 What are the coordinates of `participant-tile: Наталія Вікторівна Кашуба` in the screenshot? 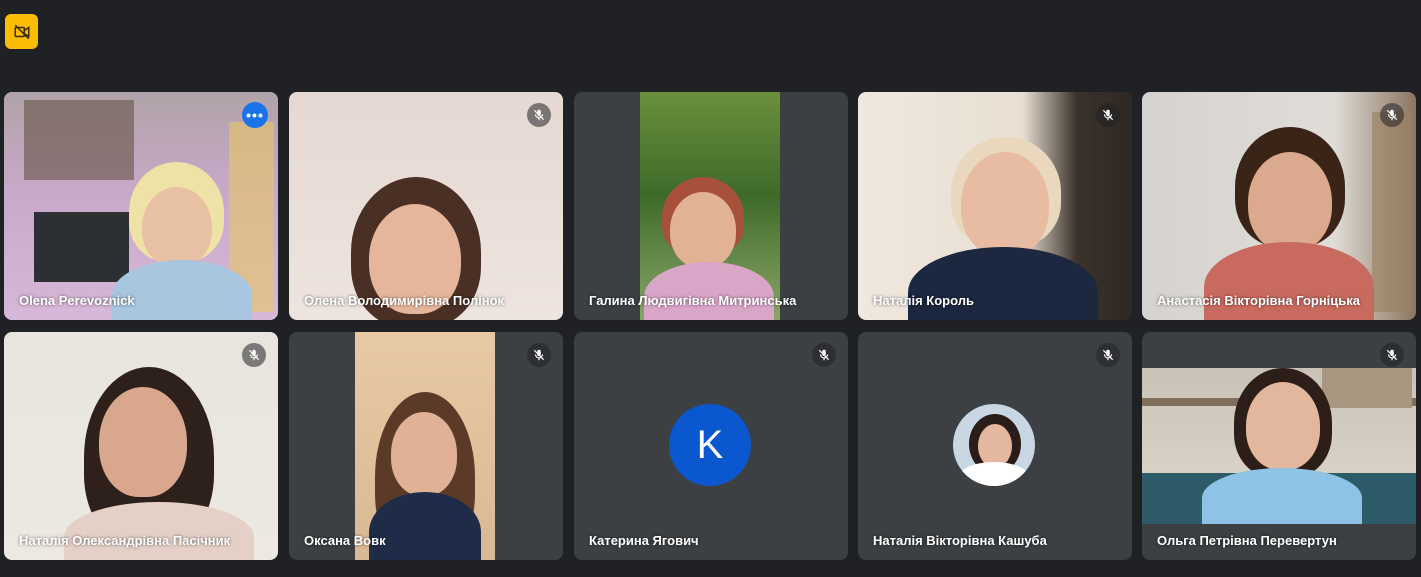 It's located at (995, 446).